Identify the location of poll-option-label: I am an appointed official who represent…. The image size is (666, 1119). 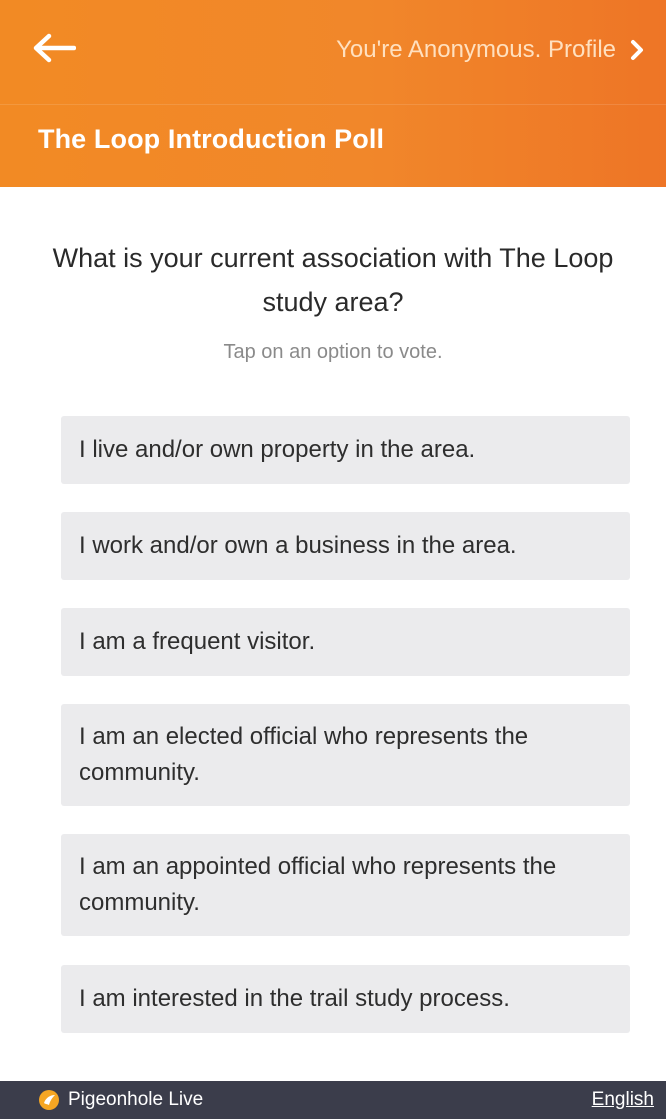
(318, 884).